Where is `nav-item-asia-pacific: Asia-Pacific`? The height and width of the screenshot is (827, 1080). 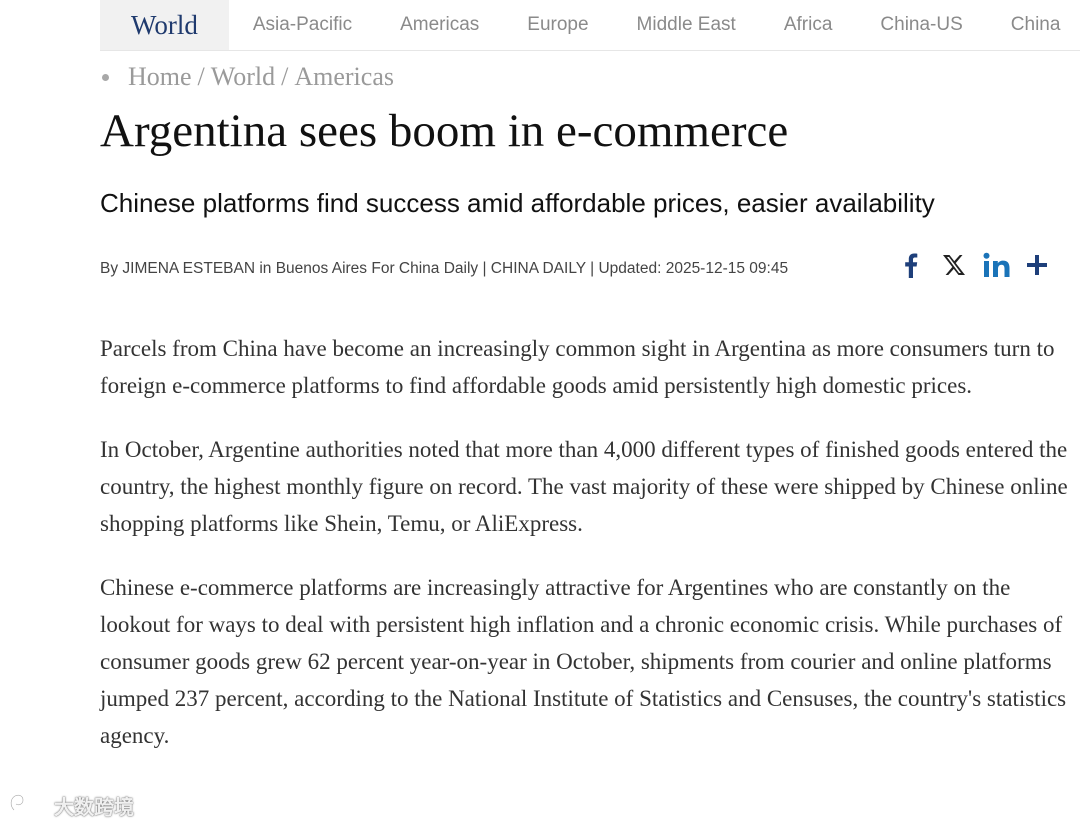
nav-item-asia-pacific: Asia-Pacific is located at coordinates (302, 25).